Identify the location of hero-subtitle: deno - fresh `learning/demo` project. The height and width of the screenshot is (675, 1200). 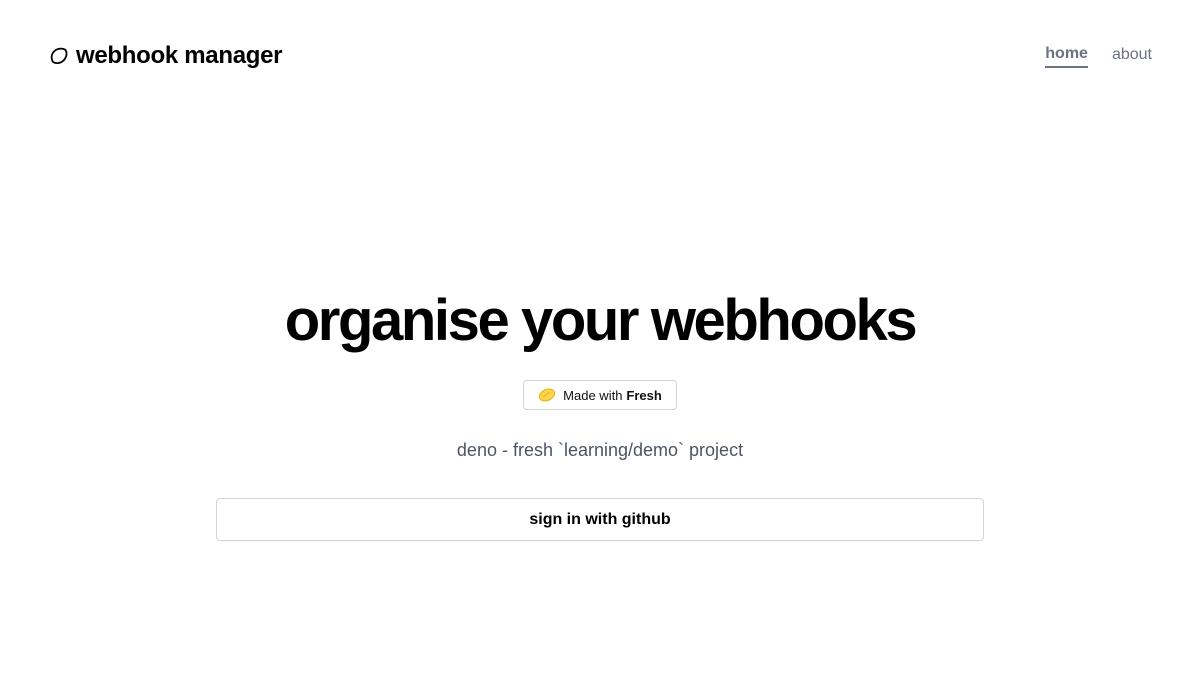
(600, 450).